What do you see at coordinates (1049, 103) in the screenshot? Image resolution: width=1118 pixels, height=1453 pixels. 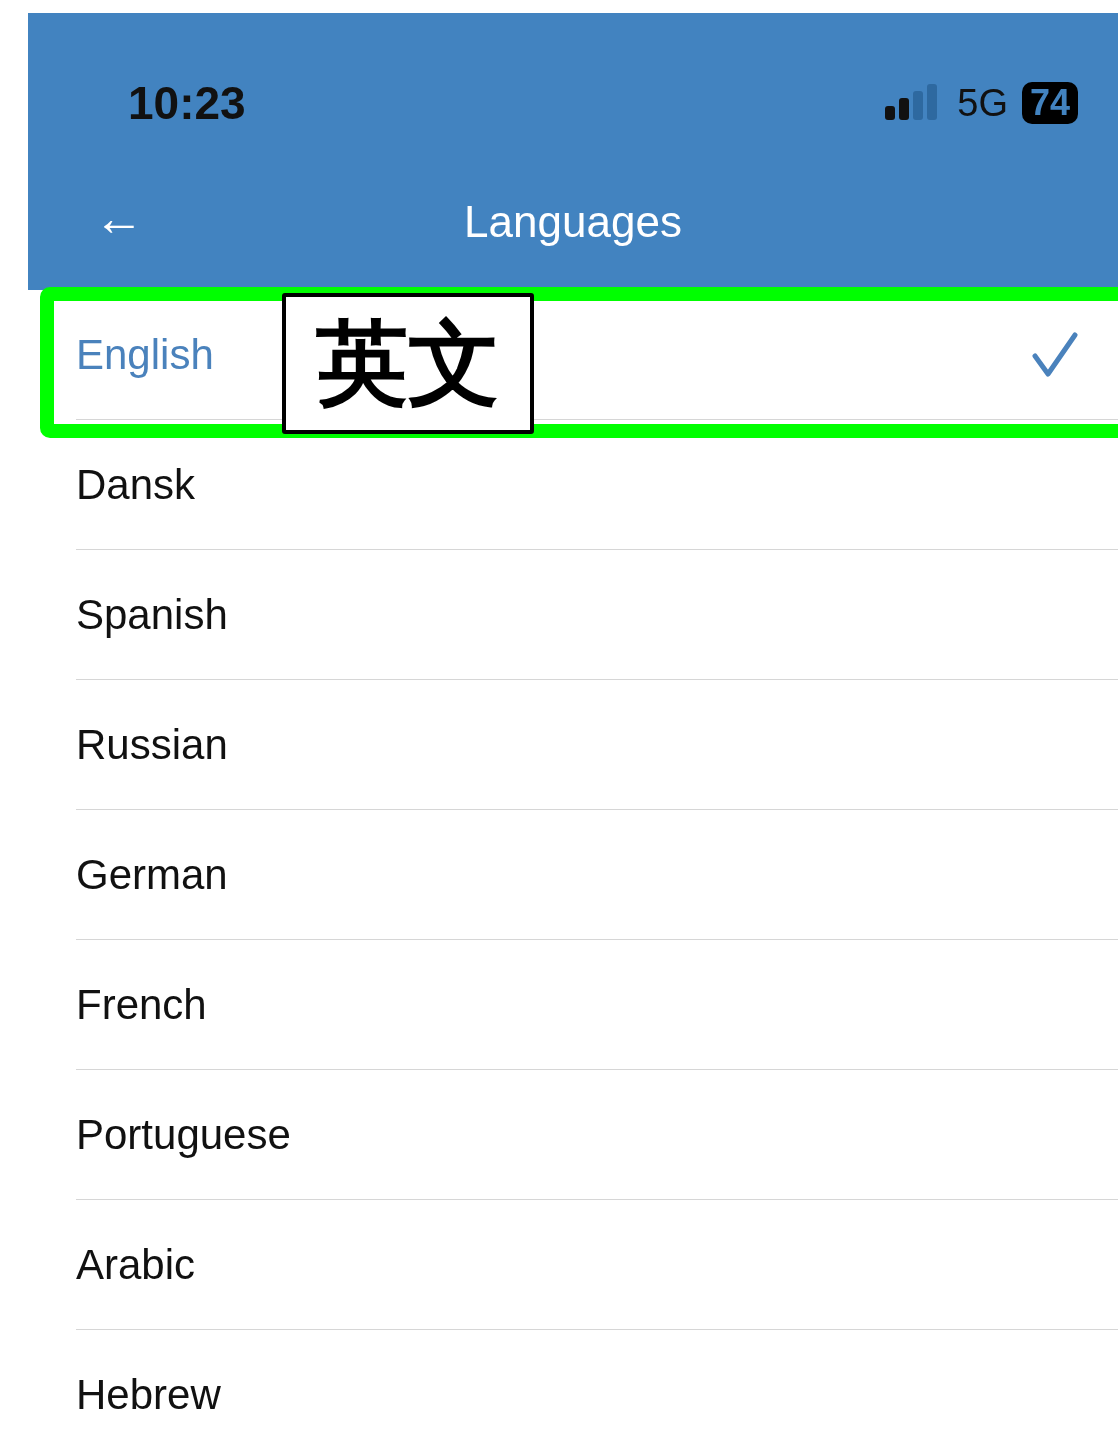 I see `battery-level: 74` at bounding box center [1049, 103].